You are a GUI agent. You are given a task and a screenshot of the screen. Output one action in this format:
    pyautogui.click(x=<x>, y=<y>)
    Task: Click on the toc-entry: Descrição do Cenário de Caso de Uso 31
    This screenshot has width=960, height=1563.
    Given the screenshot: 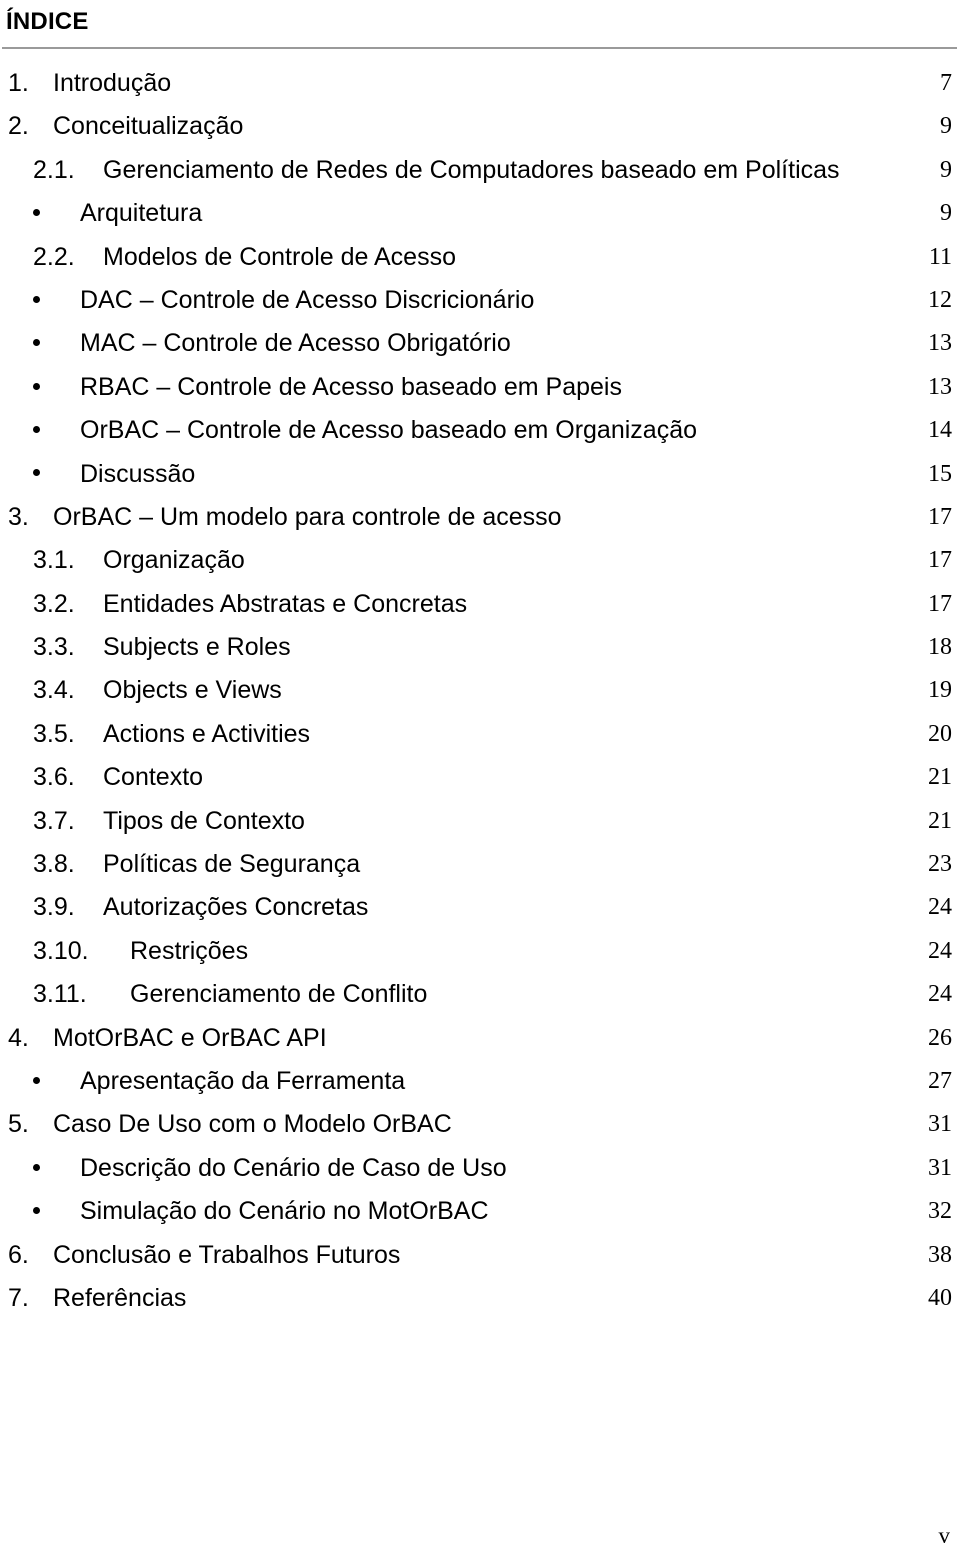 What is the action you would take?
    pyautogui.click(x=480, y=1168)
    